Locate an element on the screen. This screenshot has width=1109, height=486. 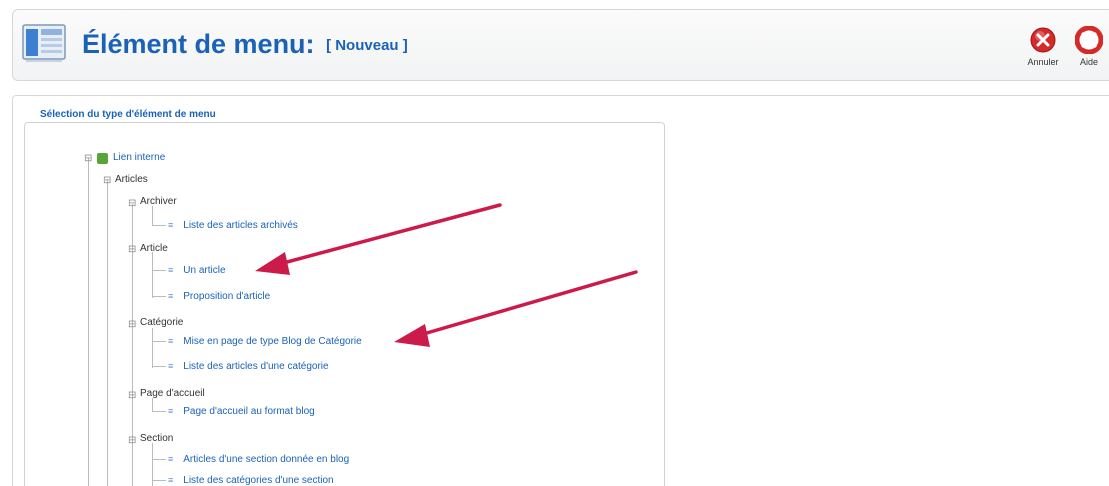
tree-line-root is located at coordinates (88, 322).